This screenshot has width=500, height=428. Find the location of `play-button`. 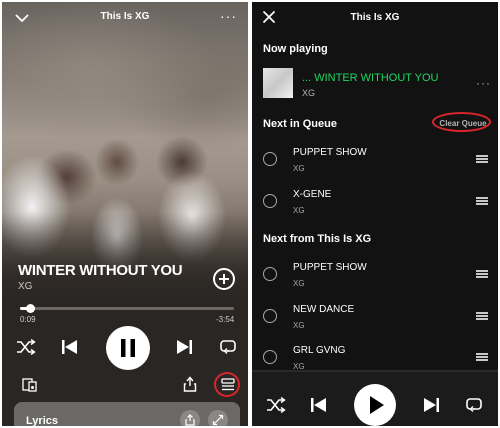

play-button is located at coordinates (375, 405).